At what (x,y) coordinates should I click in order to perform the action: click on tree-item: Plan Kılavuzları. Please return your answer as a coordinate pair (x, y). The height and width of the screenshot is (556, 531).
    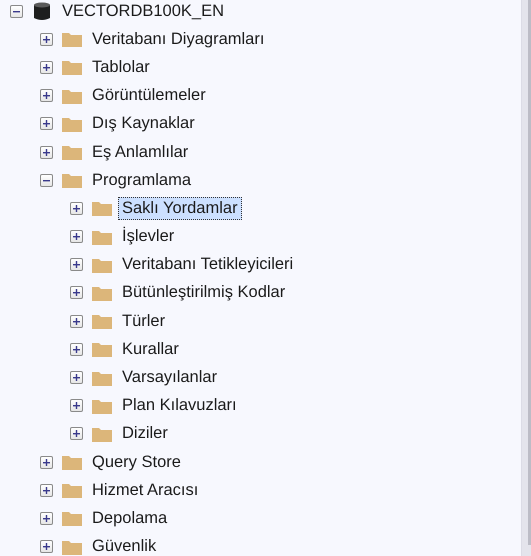
    Looking at the image, I should click on (179, 406).